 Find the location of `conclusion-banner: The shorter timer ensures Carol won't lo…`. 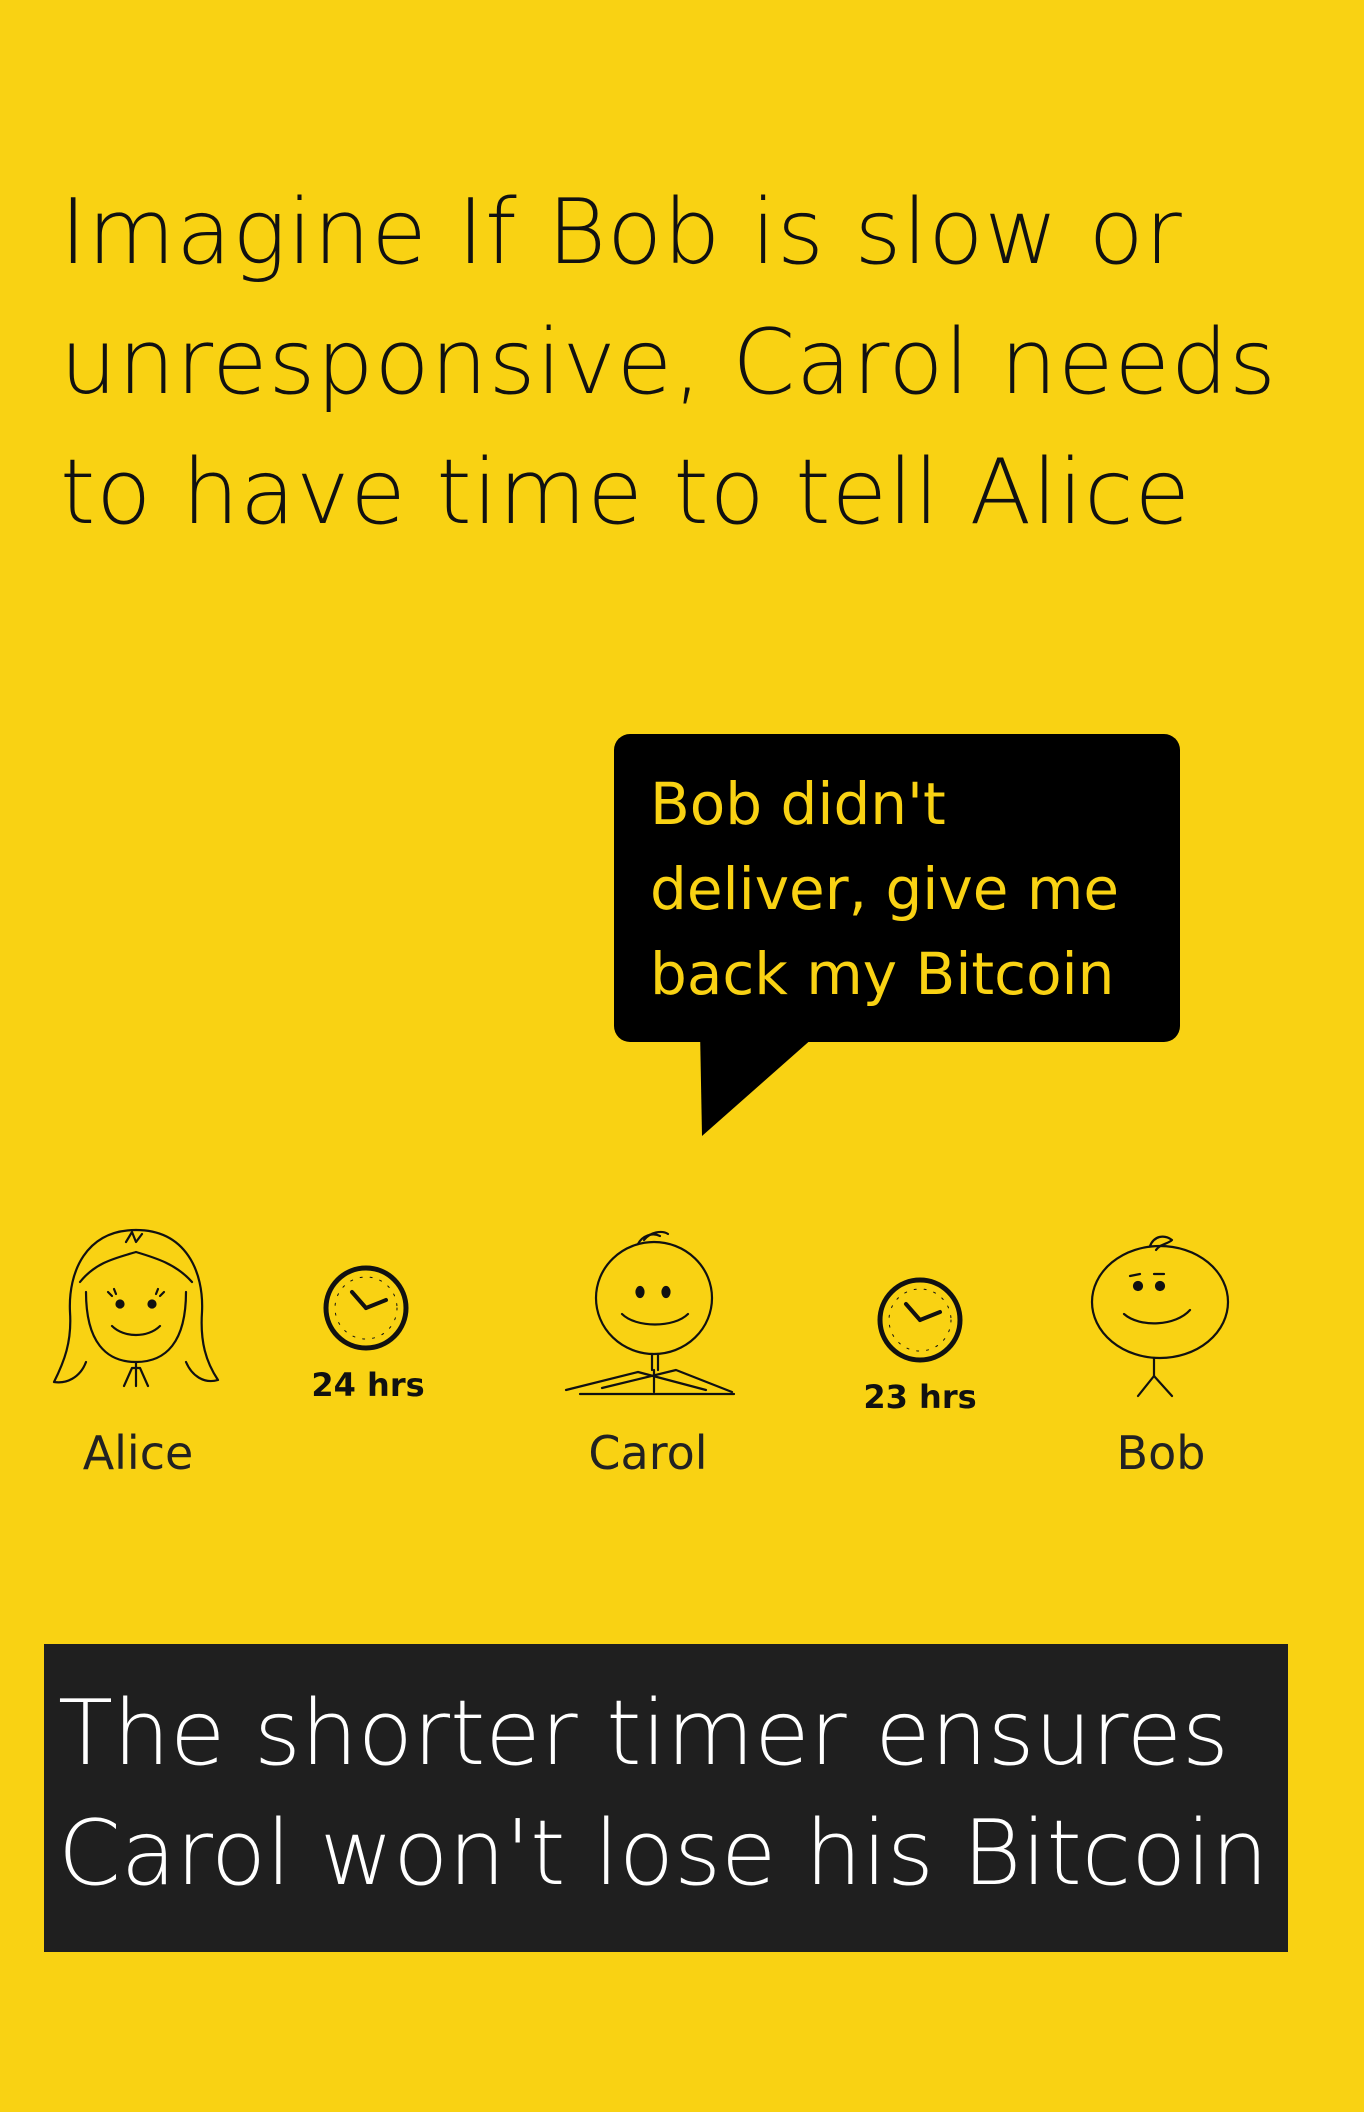

conclusion-banner: The shorter timer ensures Carol won't lo… is located at coordinates (666, 1798).